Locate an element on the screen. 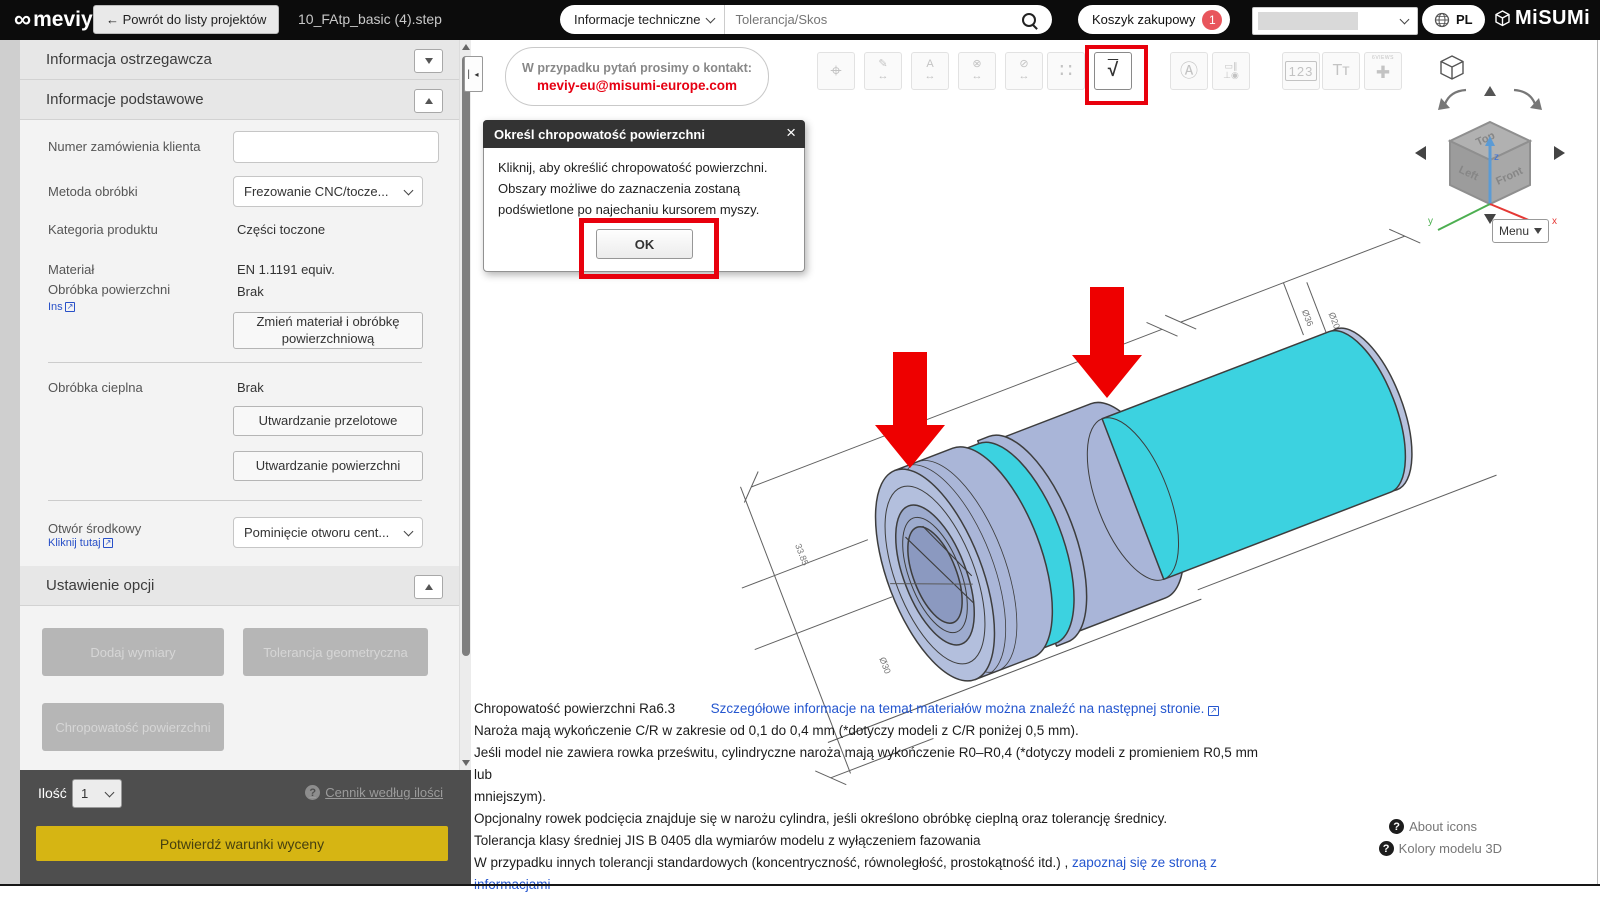 This screenshot has width=1600, height=900. note-line: mniejszym). is located at coordinates (510, 796).